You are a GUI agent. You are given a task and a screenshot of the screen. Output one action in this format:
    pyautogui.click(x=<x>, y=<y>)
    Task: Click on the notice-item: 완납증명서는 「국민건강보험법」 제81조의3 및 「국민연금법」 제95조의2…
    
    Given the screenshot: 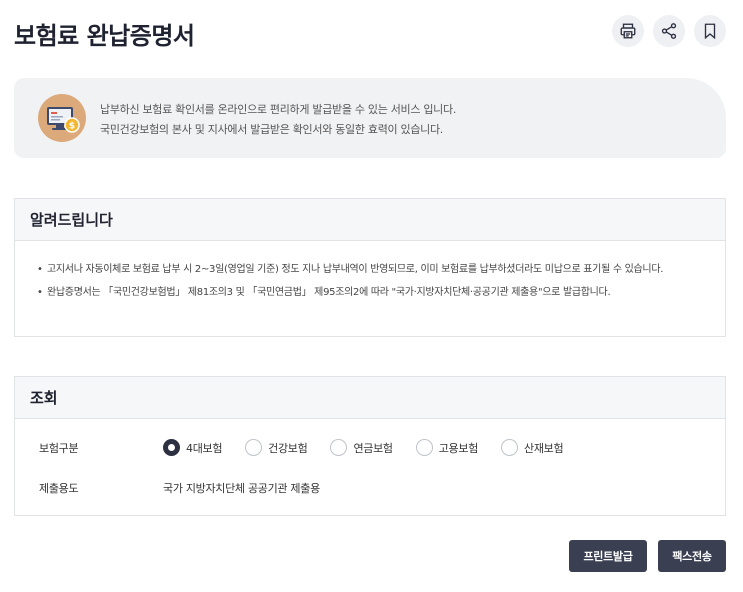 What is the action you would take?
    pyautogui.click(x=367, y=292)
    